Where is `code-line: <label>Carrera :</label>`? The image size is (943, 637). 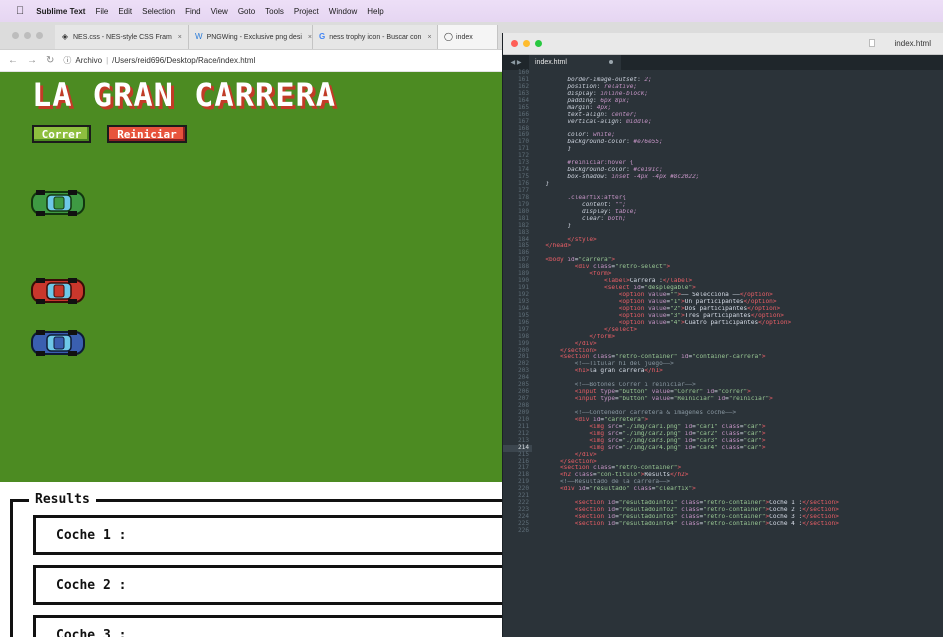 code-line: <label>Carrera :</label> is located at coordinates (738, 281).